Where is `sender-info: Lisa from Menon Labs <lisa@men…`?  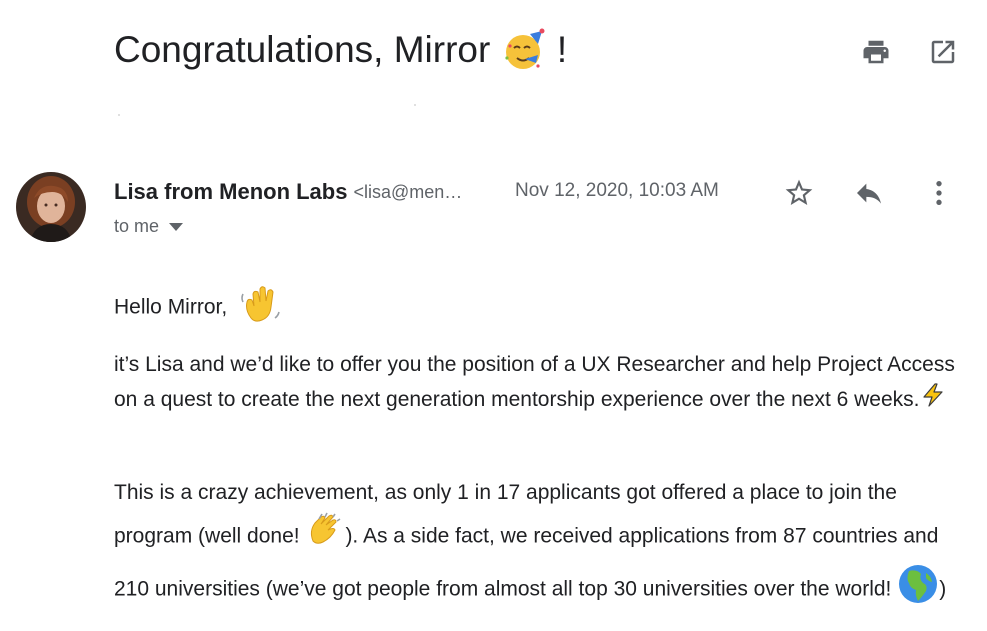 sender-info: Lisa from Menon Labs <lisa@men… is located at coordinates (288, 192).